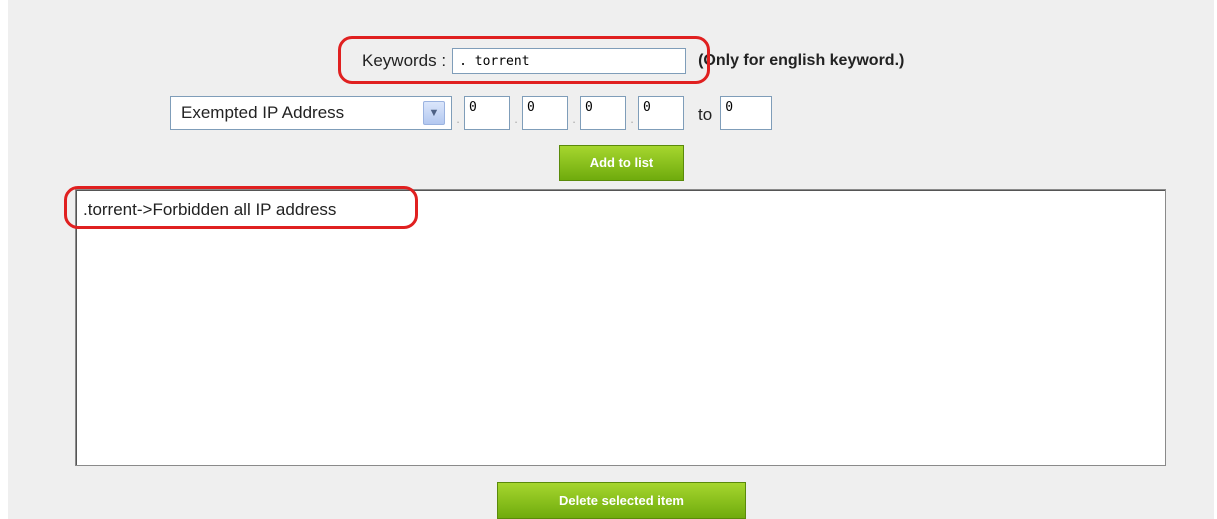 The image size is (1217, 519). I want to click on range-to-label: to, so click(705, 114).